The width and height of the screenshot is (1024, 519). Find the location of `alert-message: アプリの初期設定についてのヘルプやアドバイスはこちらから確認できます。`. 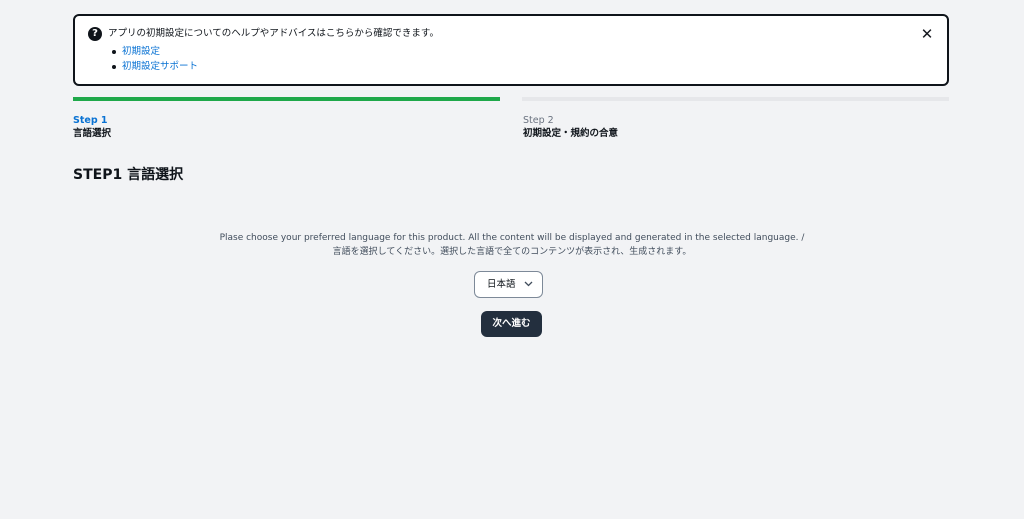

alert-message: アプリの初期設定についてのヘルプやアドバイスはこちらから確認できます。 is located at coordinates (273, 33).